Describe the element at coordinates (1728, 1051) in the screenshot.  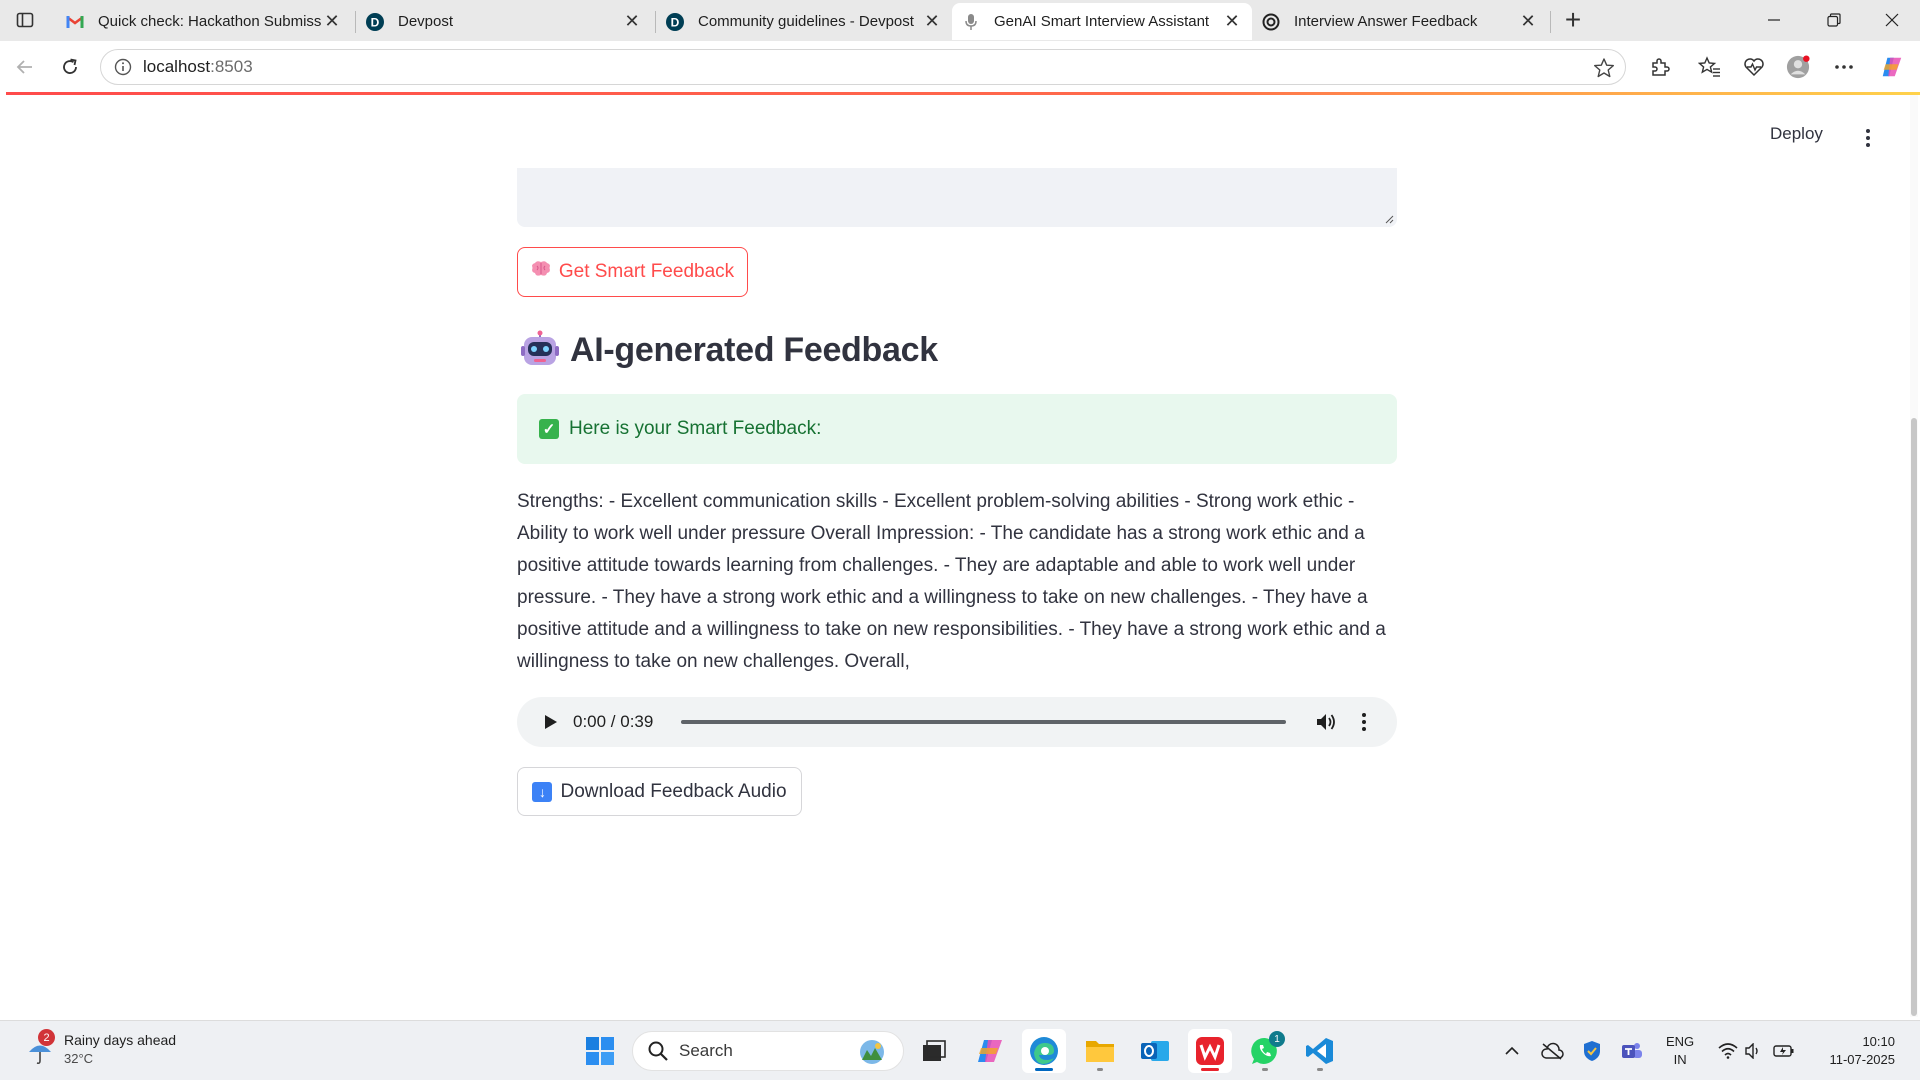
I see `wifi-icon` at that location.